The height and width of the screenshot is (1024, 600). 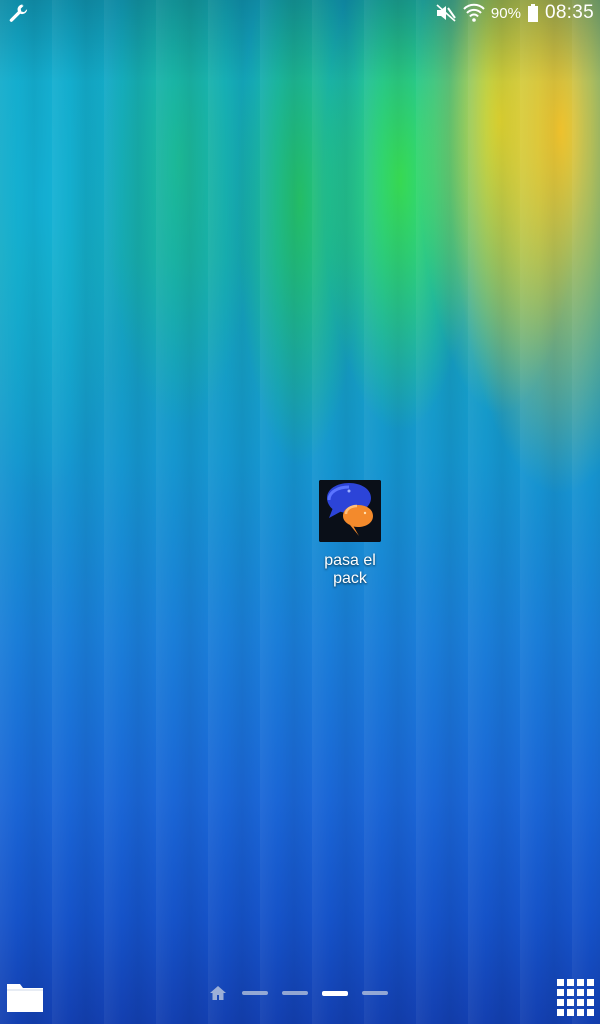 What do you see at coordinates (218, 993) in the screenshot?
I see `home-icon` at bounding box center [218, 993].